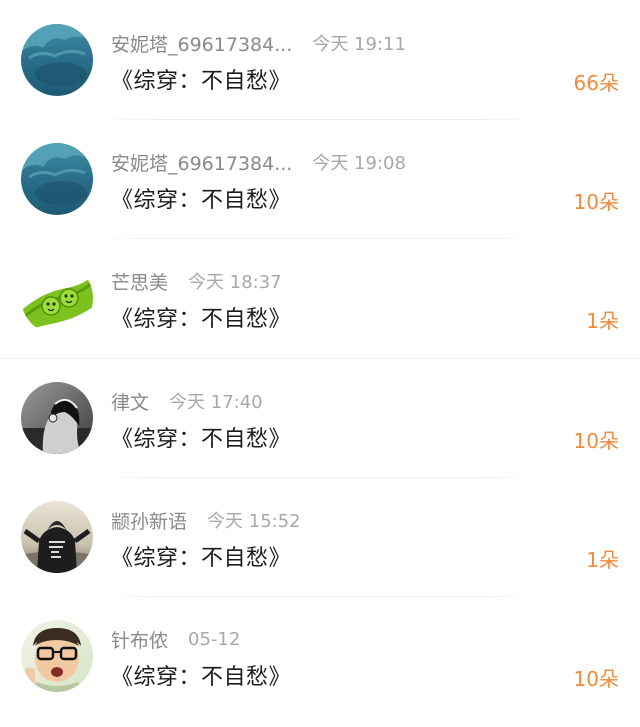 The height and width of the screenshot is (727, 640). What do you see at coordinates (139, 281) in the screenshot?
I see `username: 芒思美` at bounding box center [139, 281].